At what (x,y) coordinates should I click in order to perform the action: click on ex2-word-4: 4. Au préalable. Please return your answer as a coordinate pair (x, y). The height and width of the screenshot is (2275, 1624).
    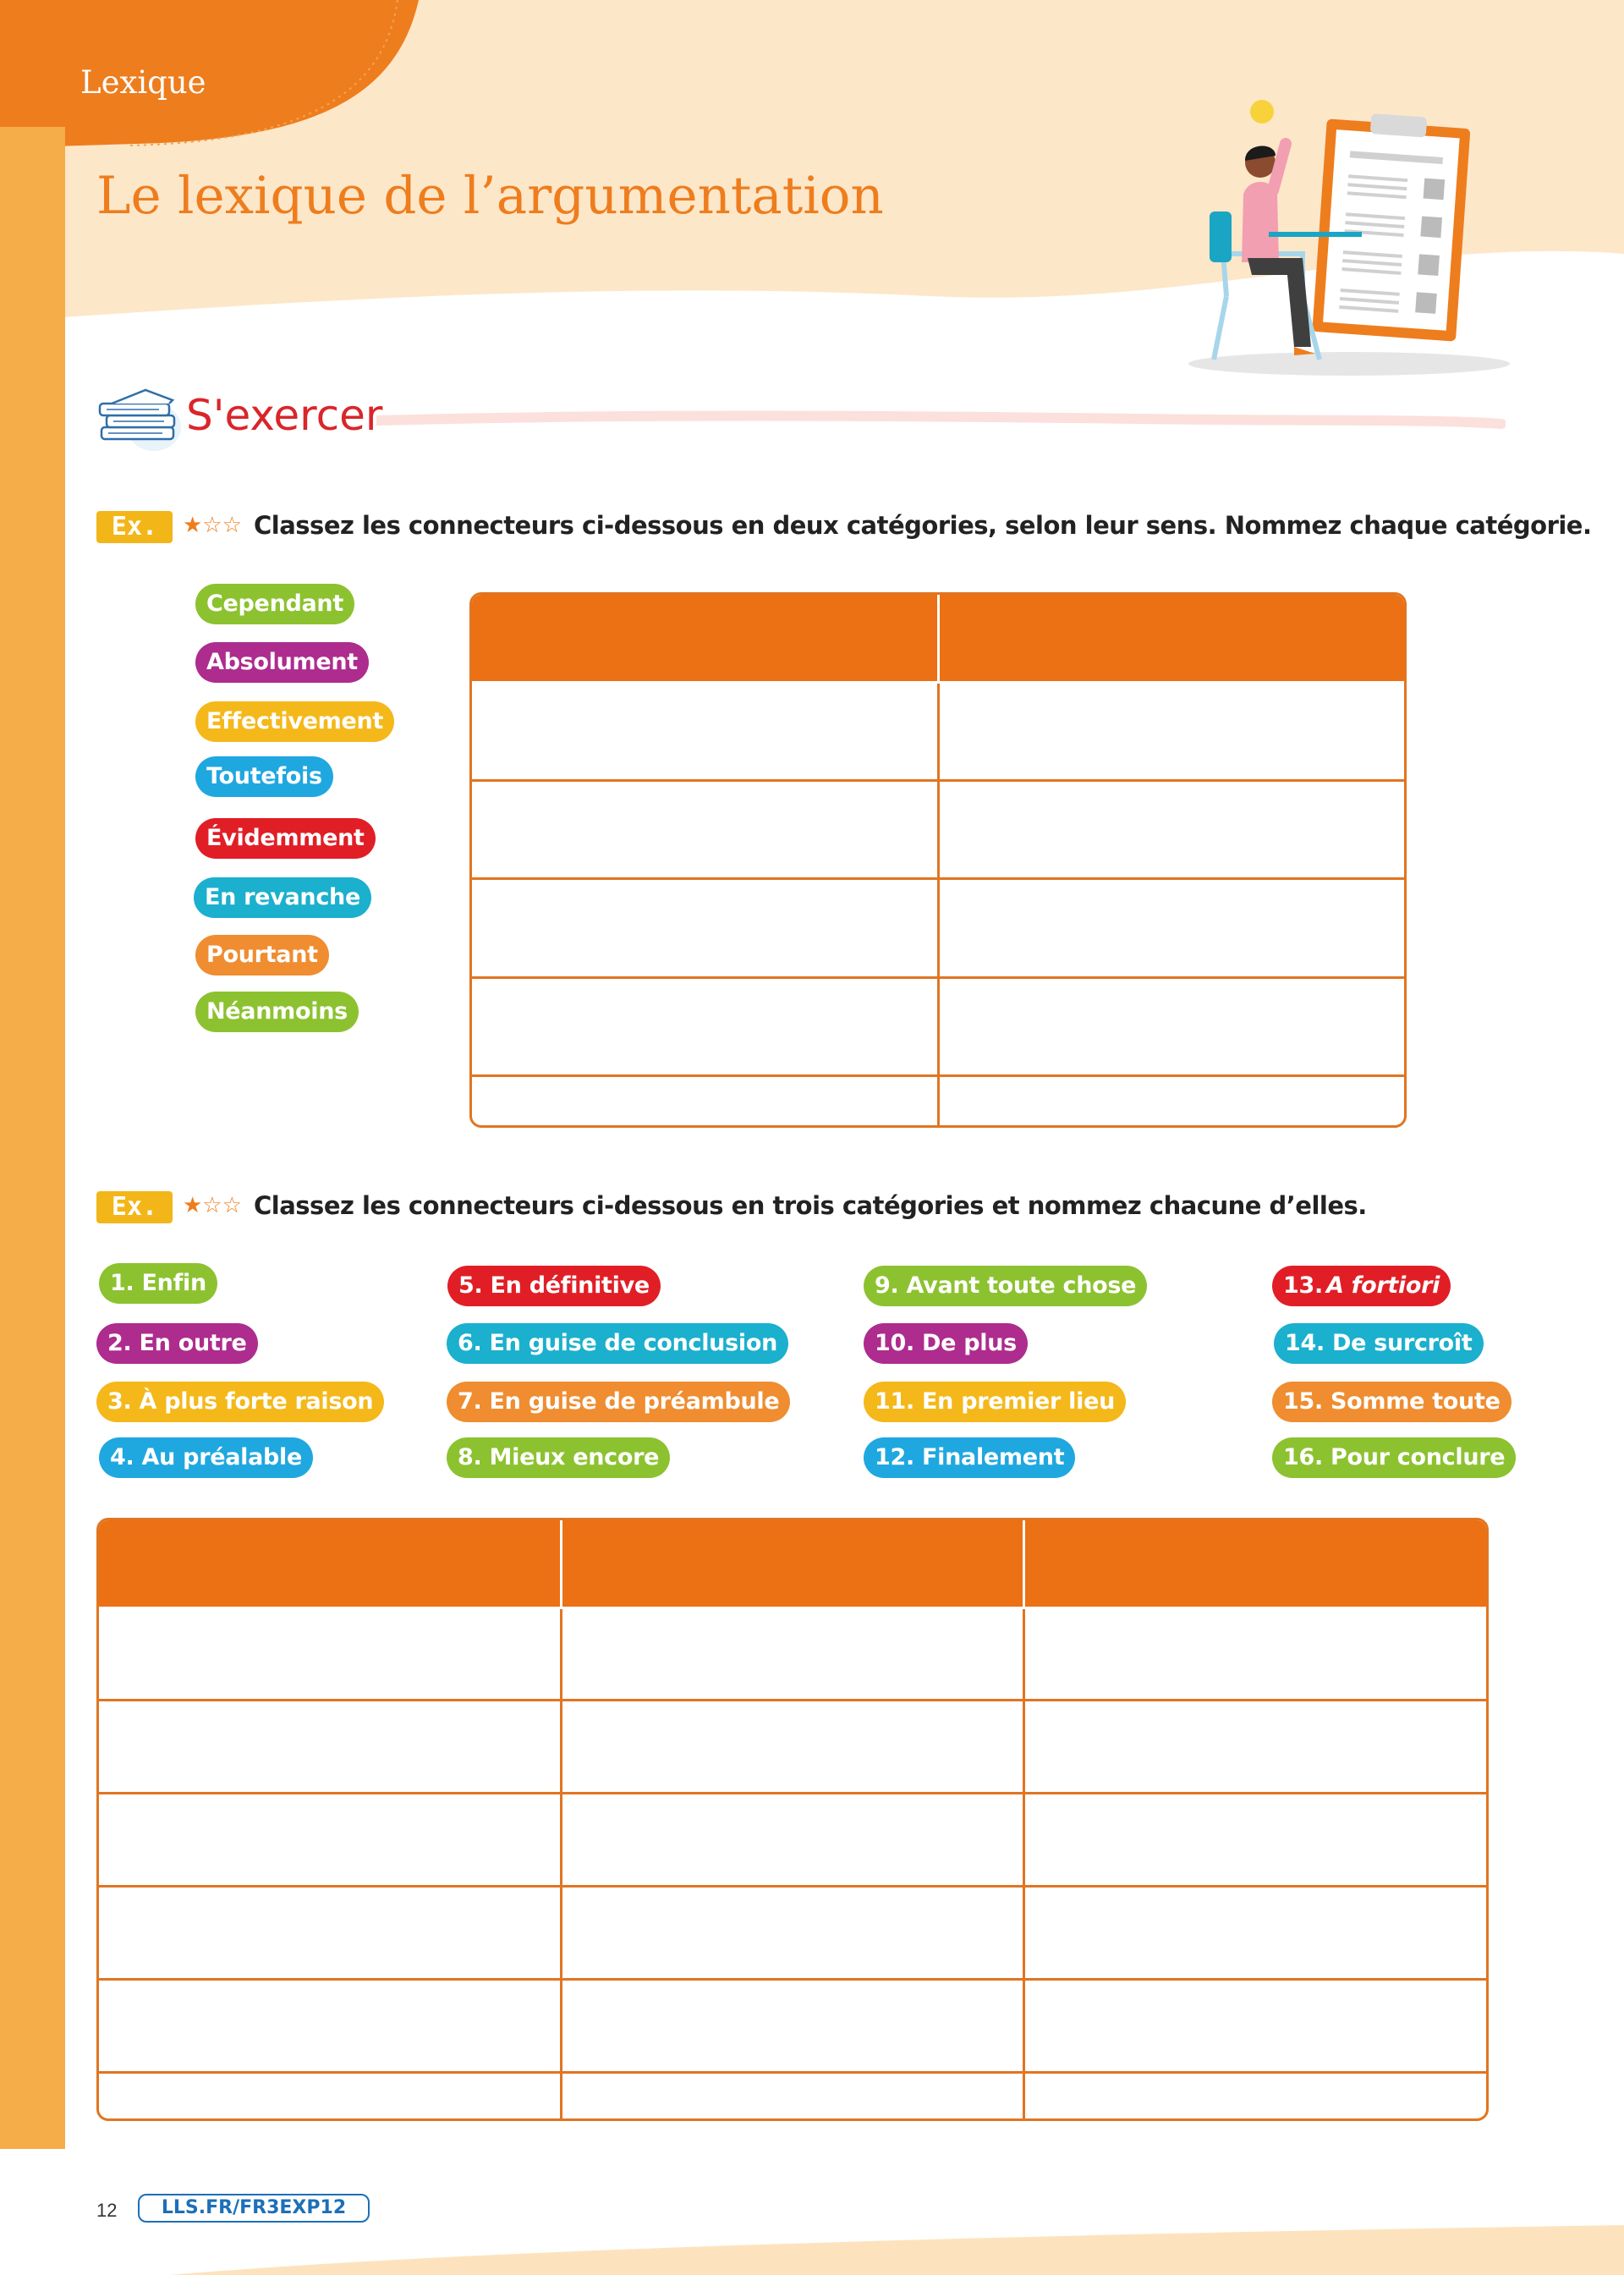
    Looking at the image, I should click on (207, 1457).